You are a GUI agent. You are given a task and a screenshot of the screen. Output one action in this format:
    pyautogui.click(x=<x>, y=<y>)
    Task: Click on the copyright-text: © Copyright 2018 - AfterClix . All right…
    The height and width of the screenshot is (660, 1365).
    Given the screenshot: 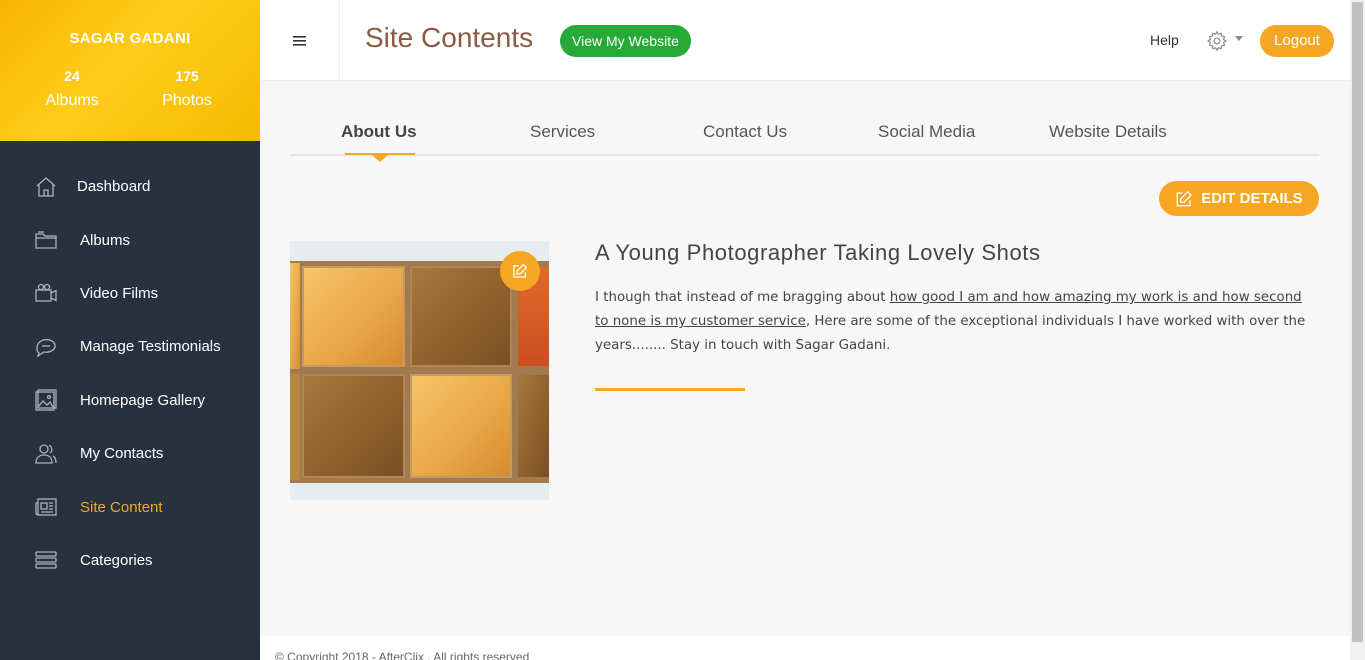 What is the action you would take?
    pyautogui.click(x=402, y=655)
    